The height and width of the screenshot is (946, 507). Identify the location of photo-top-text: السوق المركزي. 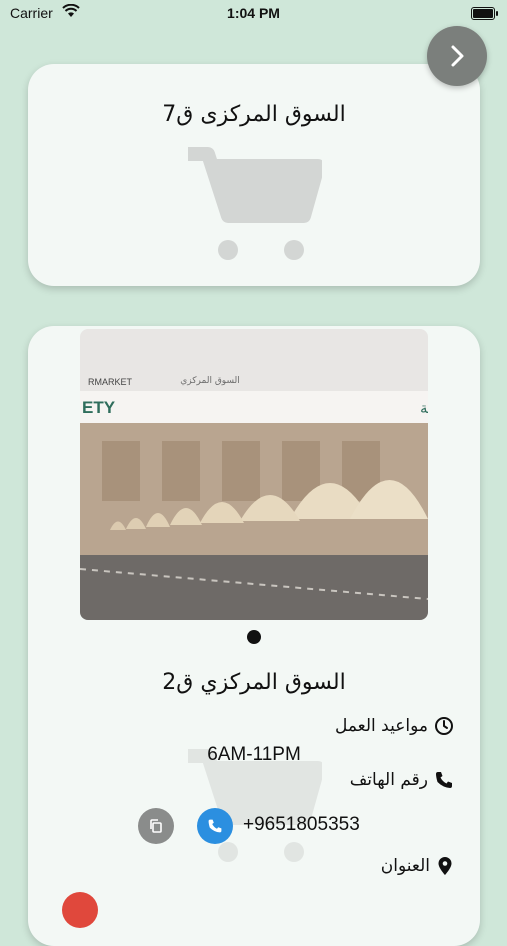
(209, 381).